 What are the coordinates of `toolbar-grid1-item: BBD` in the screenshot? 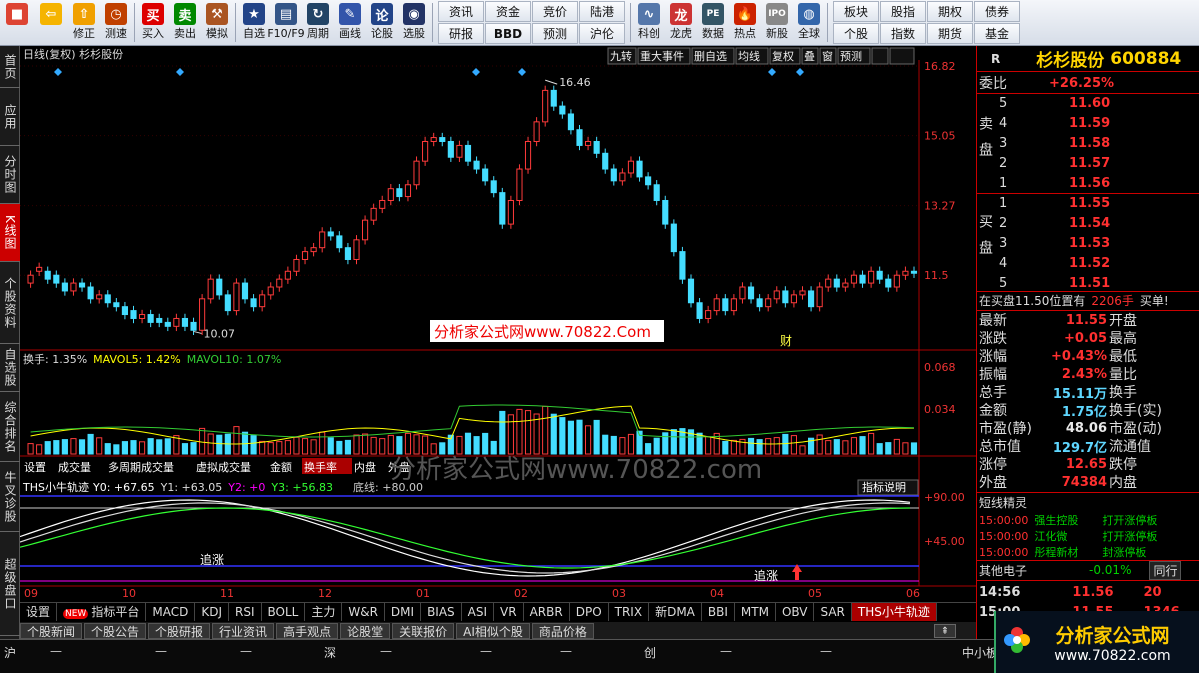 It's located at (508, 33).